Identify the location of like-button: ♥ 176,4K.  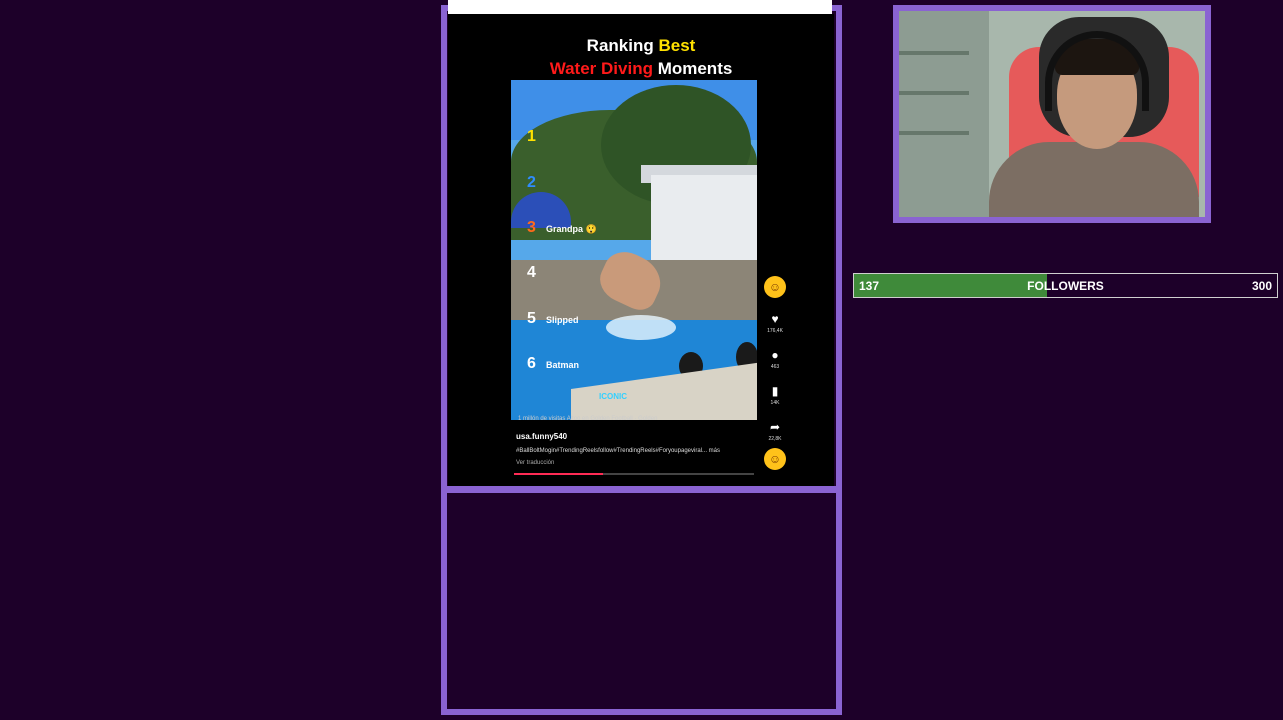
(775, 323).